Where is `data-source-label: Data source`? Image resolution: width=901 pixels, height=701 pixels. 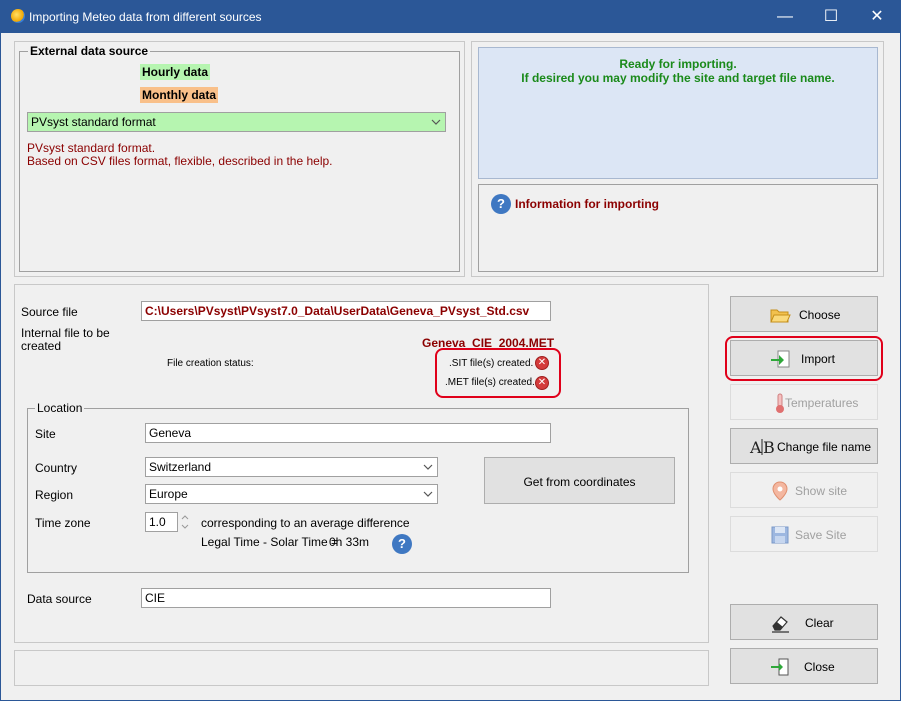
data-source-label: Data source is located at coordinates (59, 599).